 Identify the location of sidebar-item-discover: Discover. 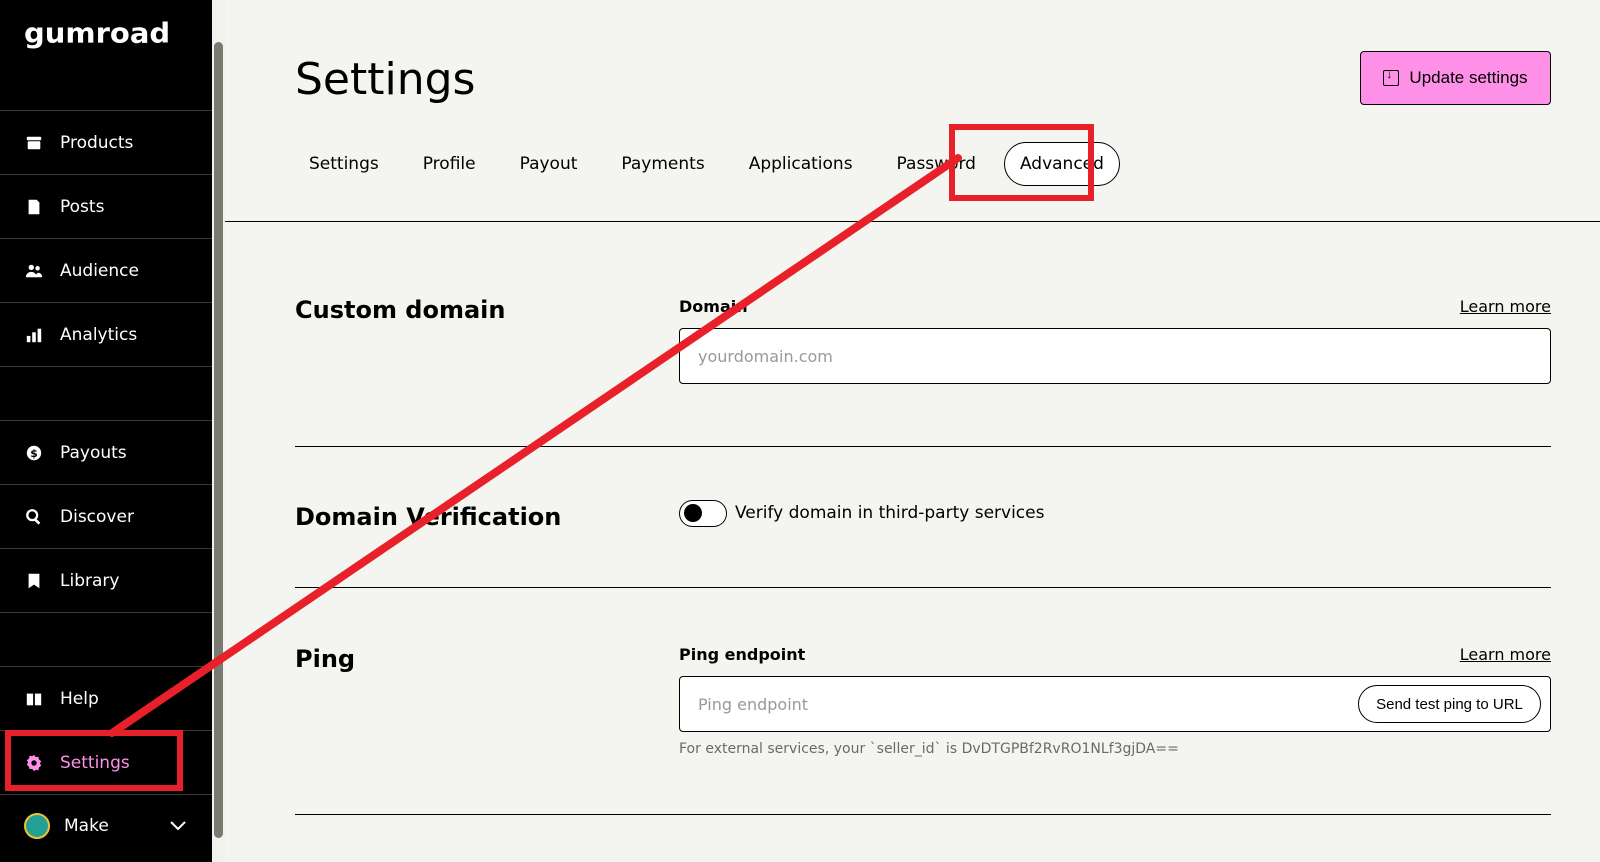
(106, 517).